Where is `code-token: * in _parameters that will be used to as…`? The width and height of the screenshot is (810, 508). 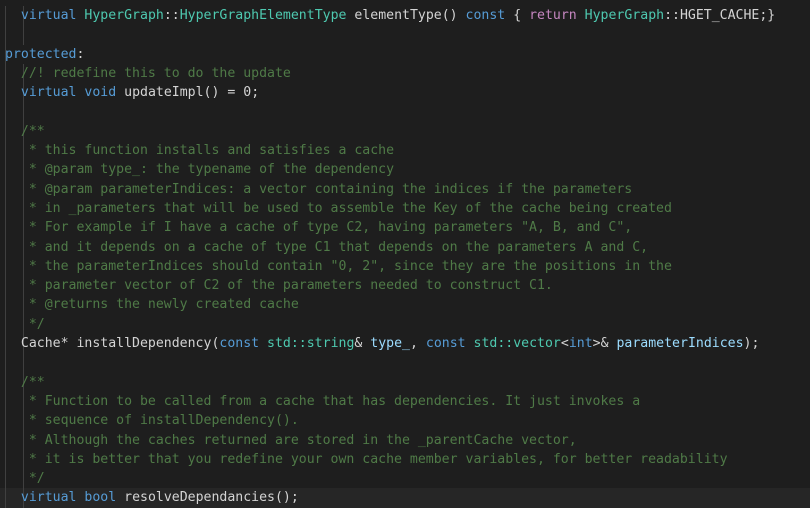 code-token: * in _parameters that will be used to as… is located at coordinates (346, 208).